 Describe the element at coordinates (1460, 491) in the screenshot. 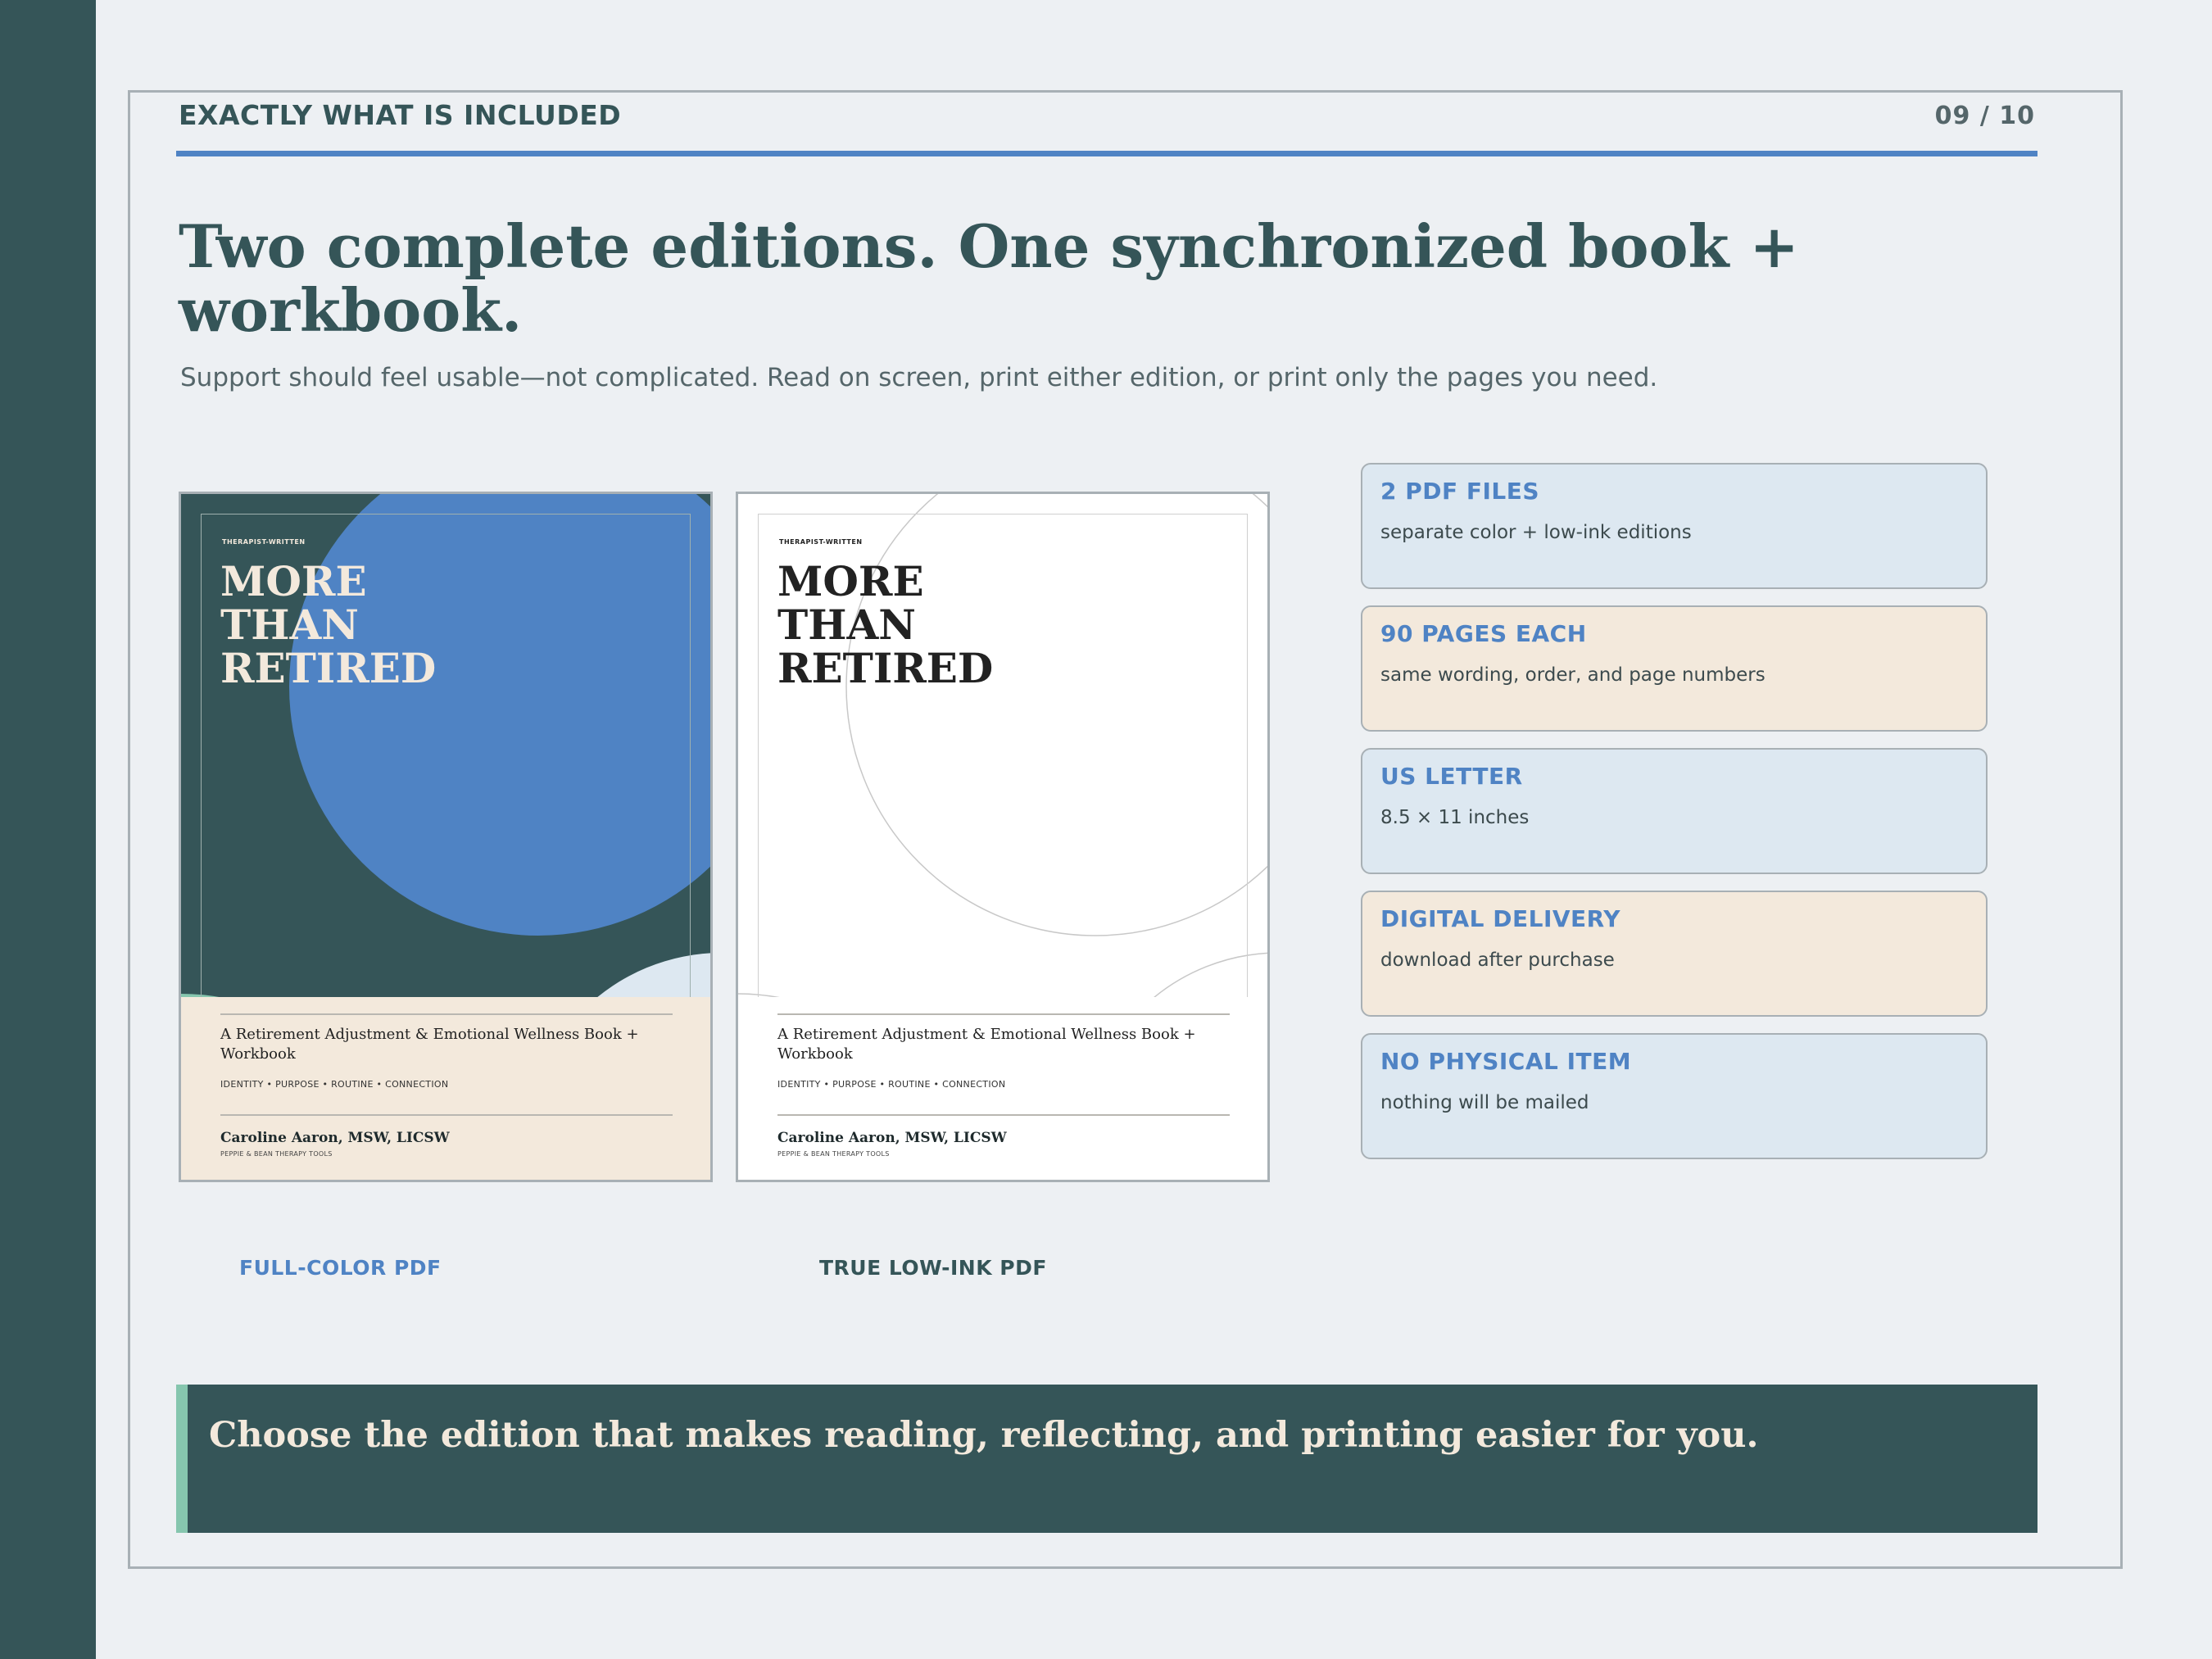

I see `spec-title: 2 PDF FILES` at that location.